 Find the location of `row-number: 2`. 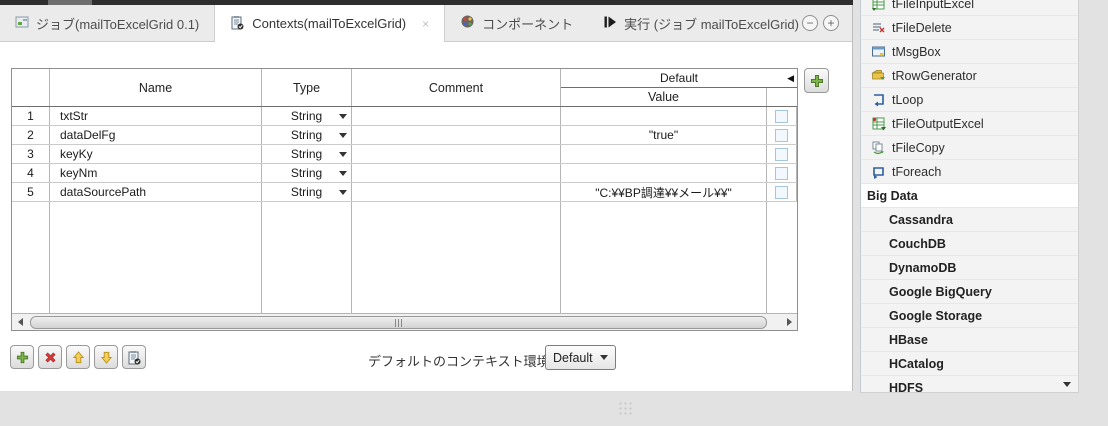

row-number: 2 is located at coordinates (31, 135).